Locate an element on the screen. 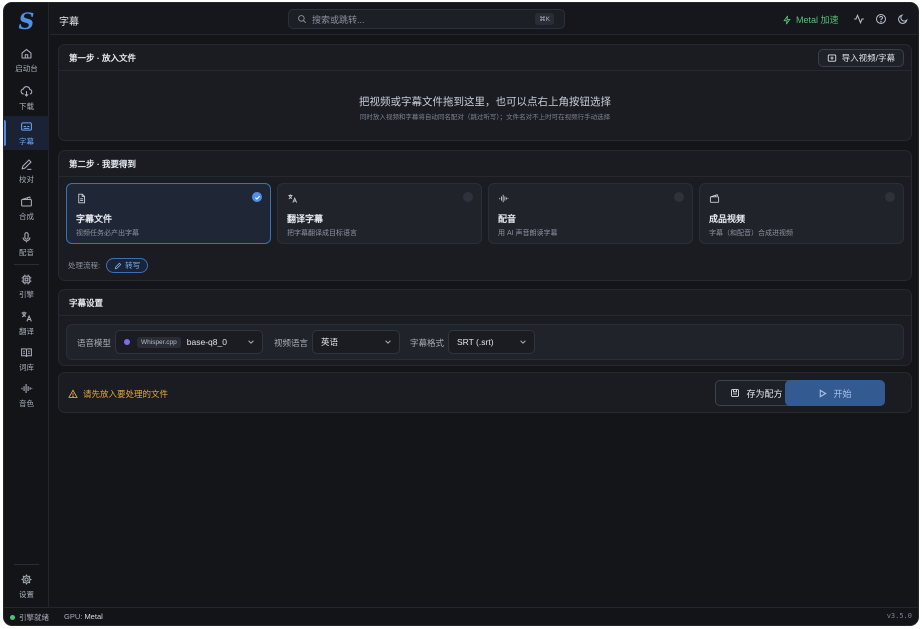  sidebar-item-glossary: 词库 is located at coordinates (26, 359).